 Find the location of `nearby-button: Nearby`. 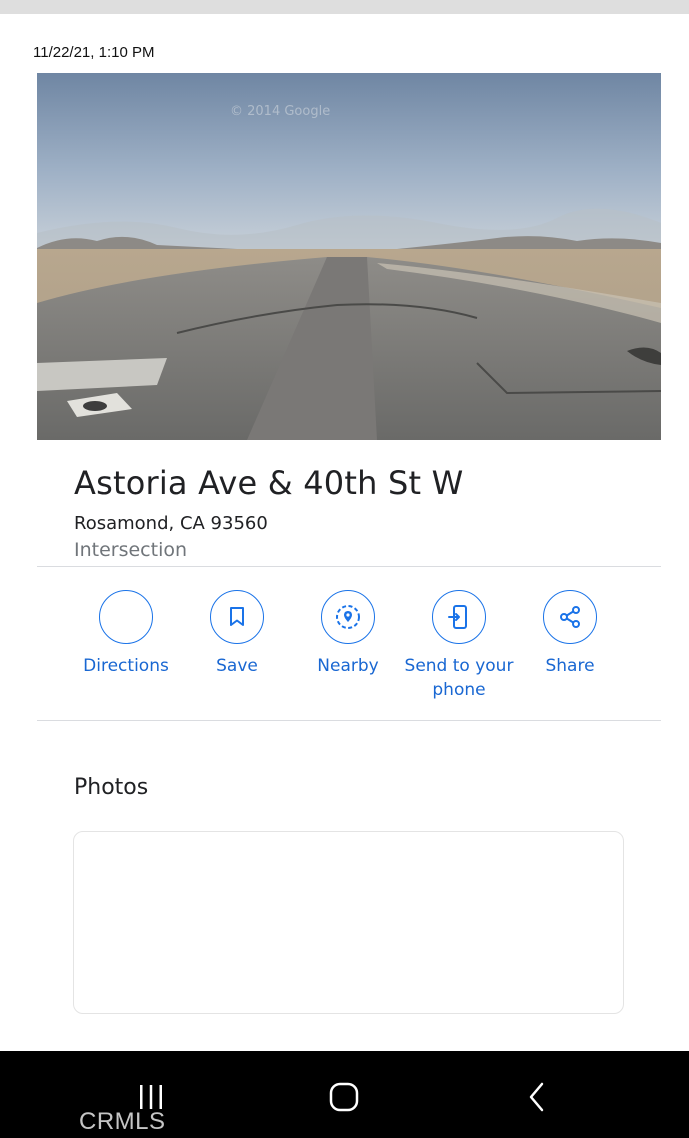

nearby-button: Nearby is located at coordinates (348, 634).